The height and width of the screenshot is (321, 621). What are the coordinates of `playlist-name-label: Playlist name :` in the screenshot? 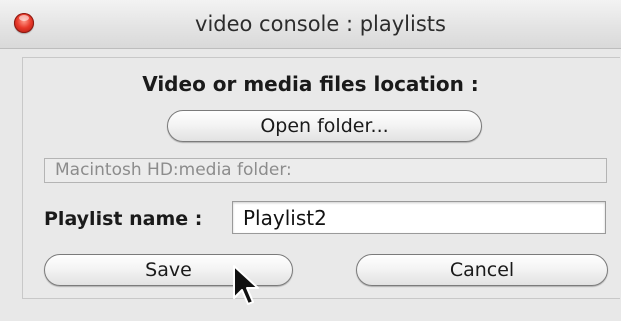 It's located at (123, 219).